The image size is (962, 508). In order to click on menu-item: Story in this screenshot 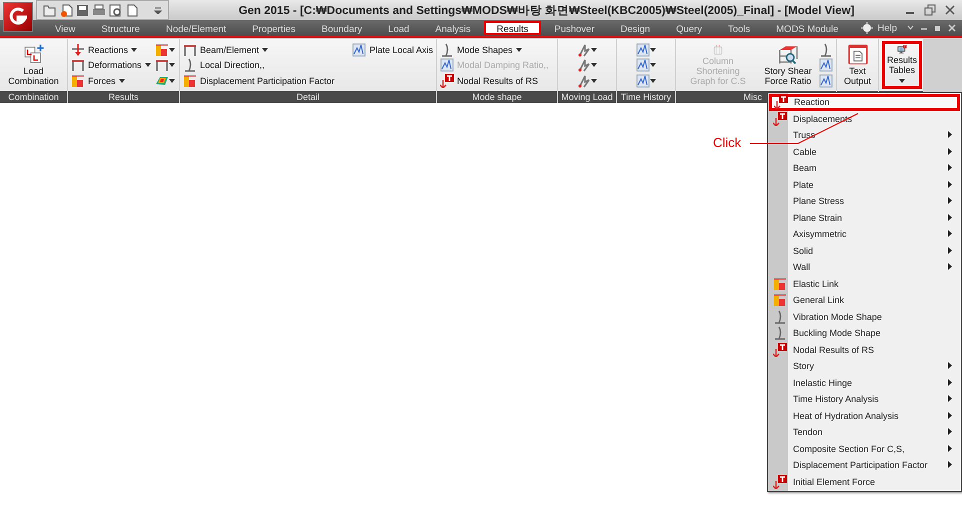, I will do `click(864, 366)`.